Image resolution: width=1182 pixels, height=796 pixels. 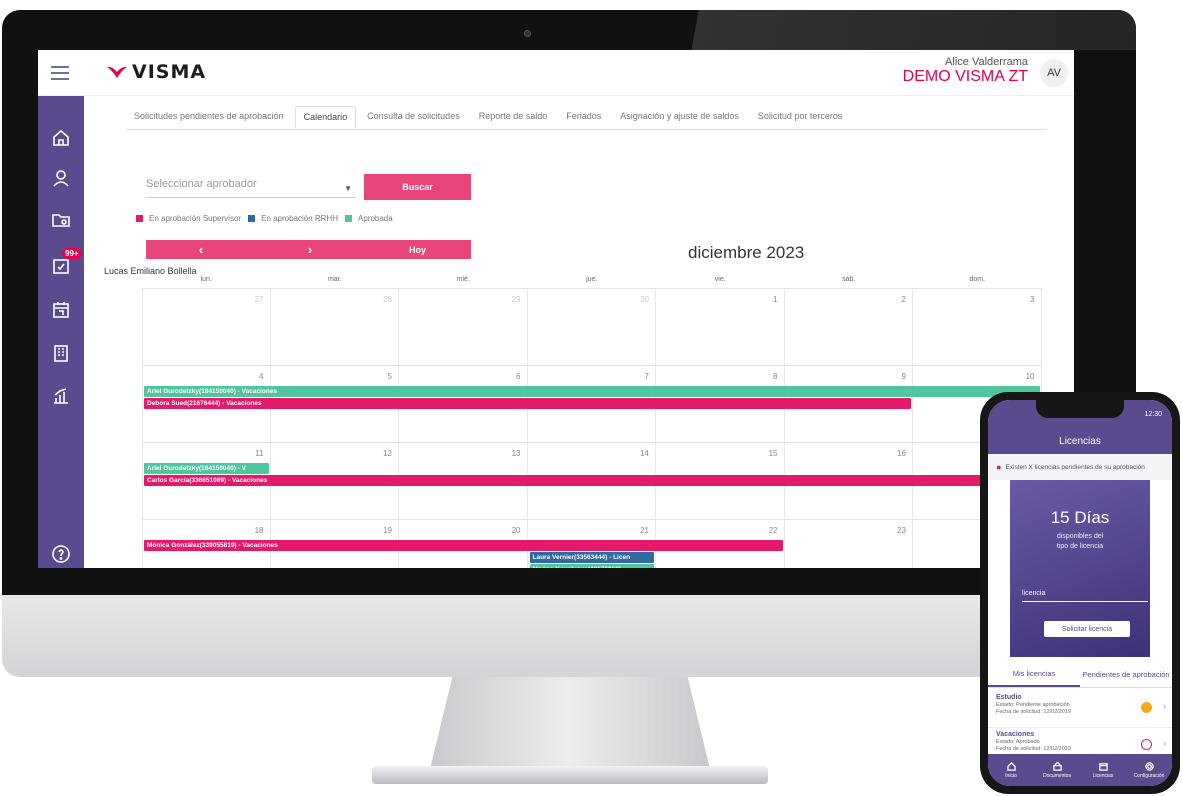 What do you see at coordinates (417, 249) in the screenshot?
I see `today-button: Hoy` at bounding box center [417, 249].